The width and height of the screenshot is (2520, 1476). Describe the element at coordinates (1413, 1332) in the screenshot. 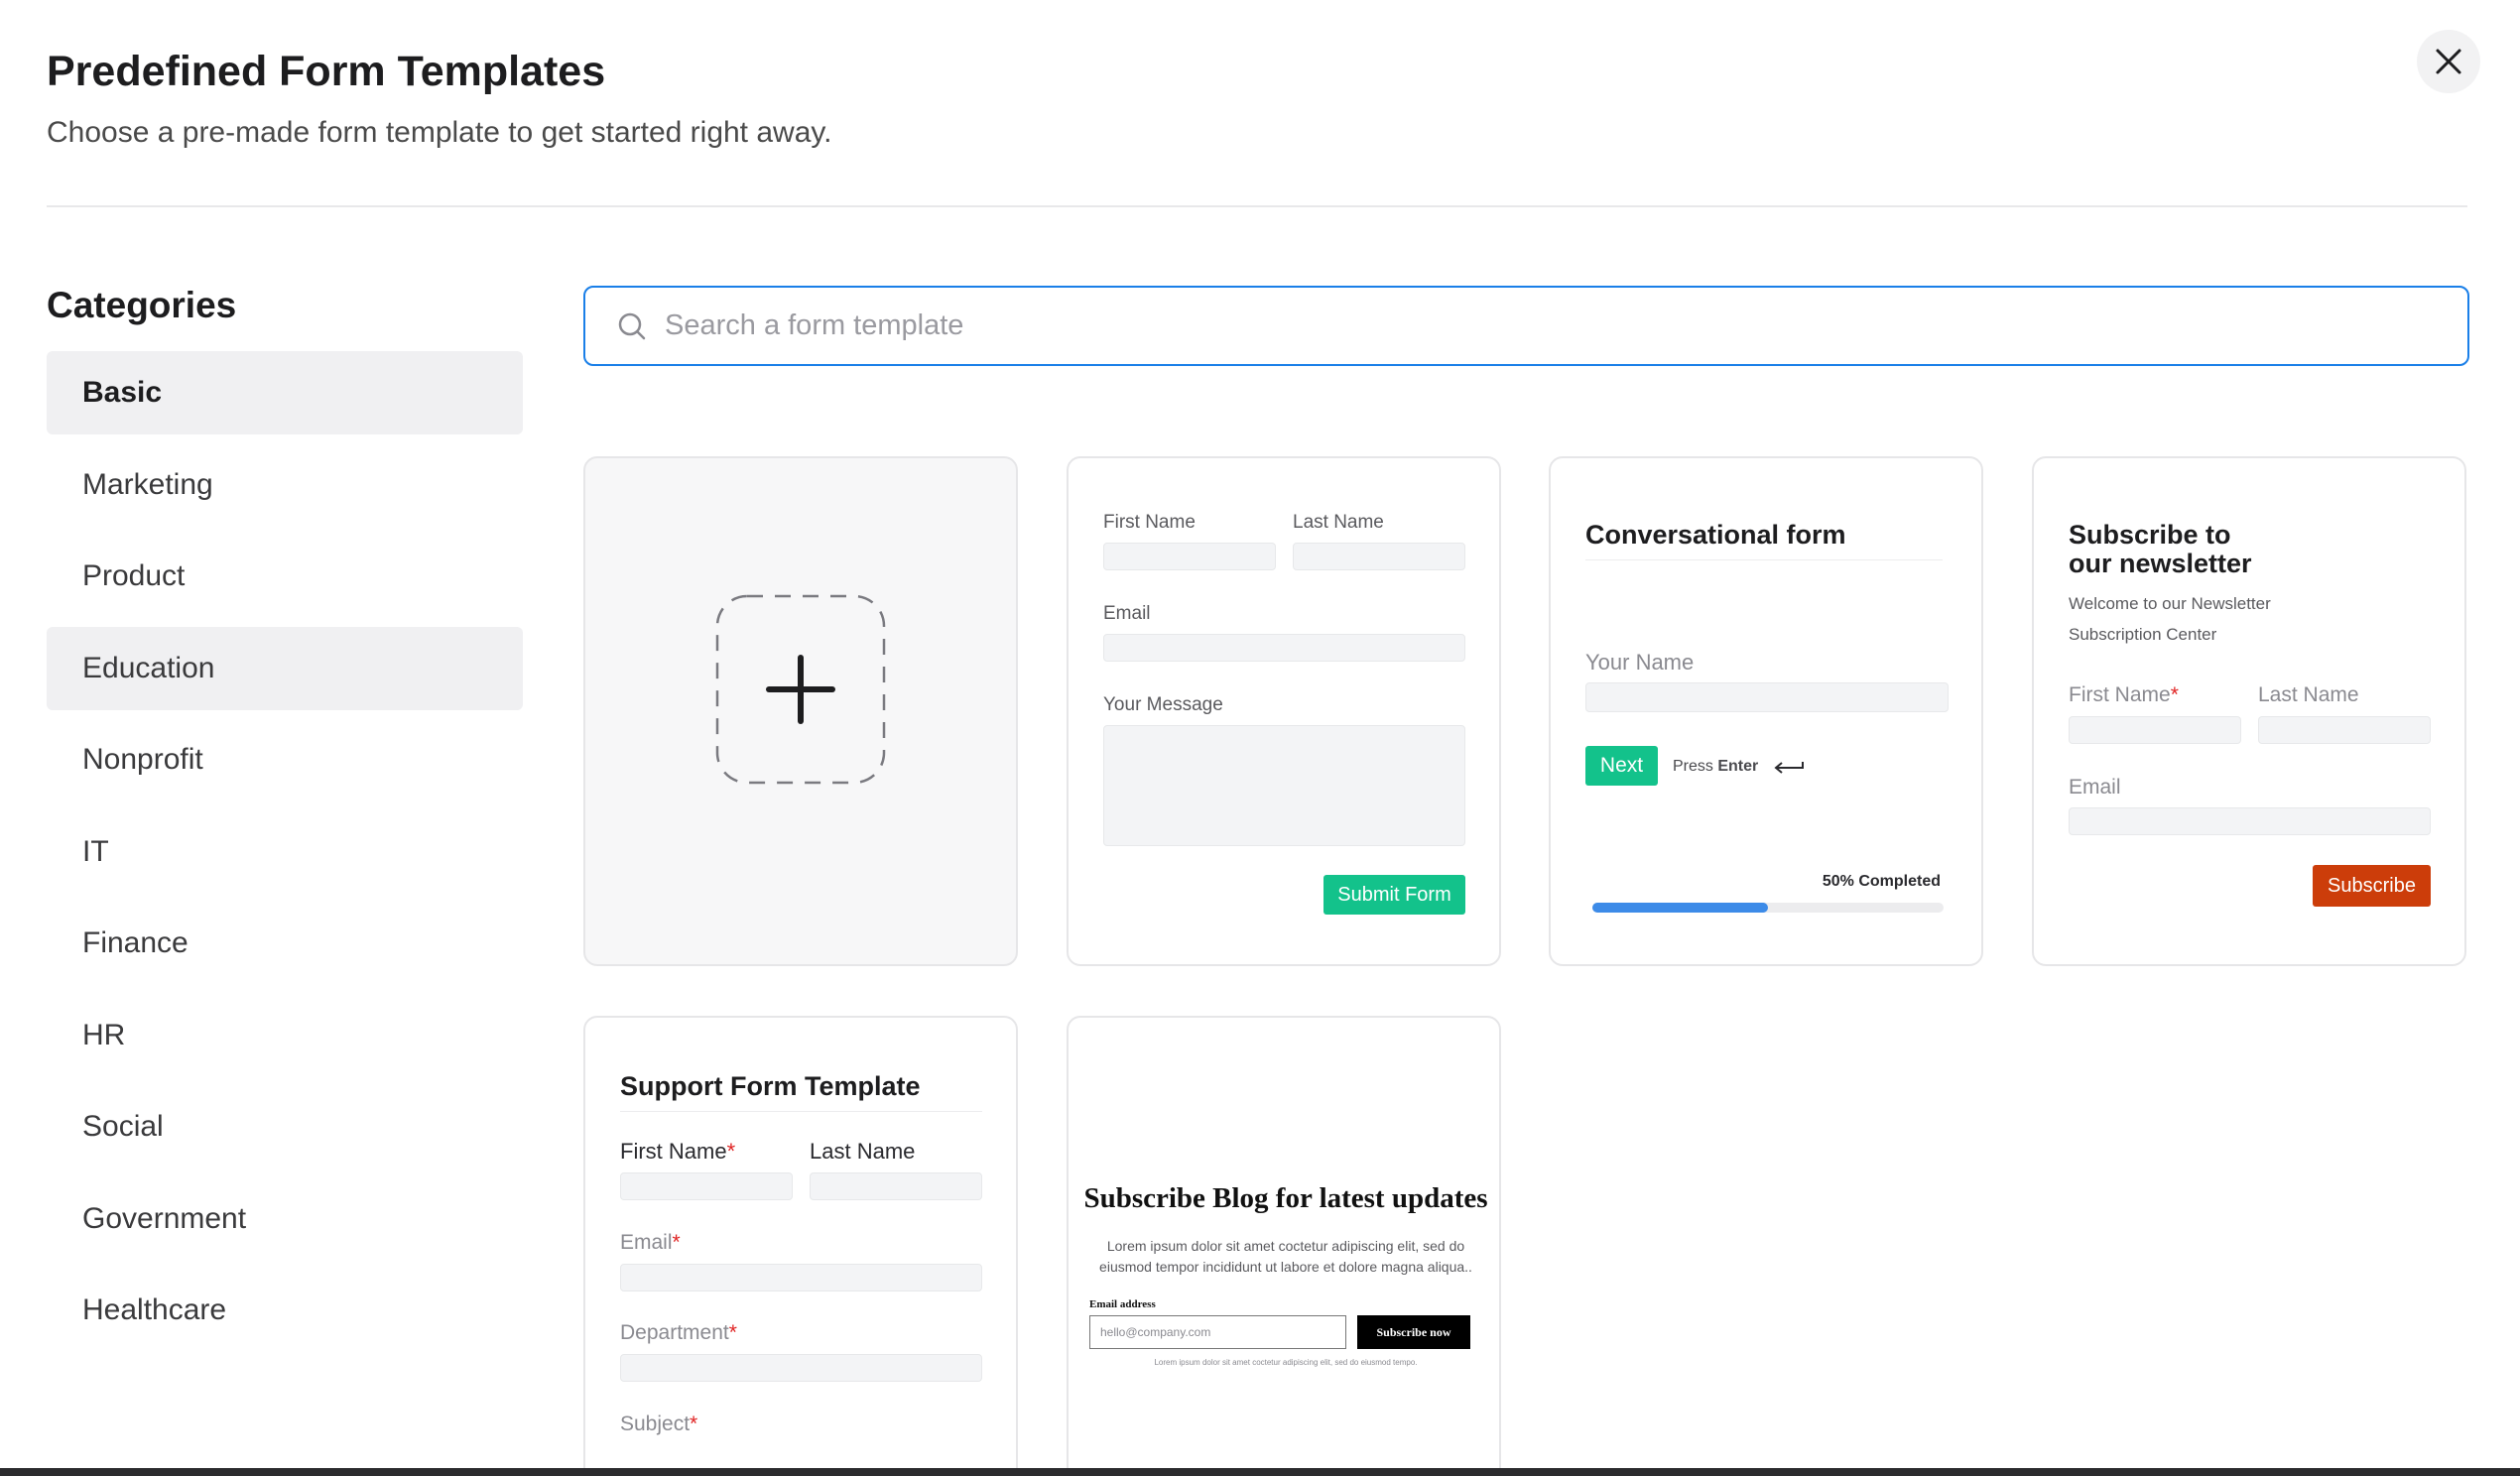

I see `blog-subscribe-button: Subscribe now` at that location.